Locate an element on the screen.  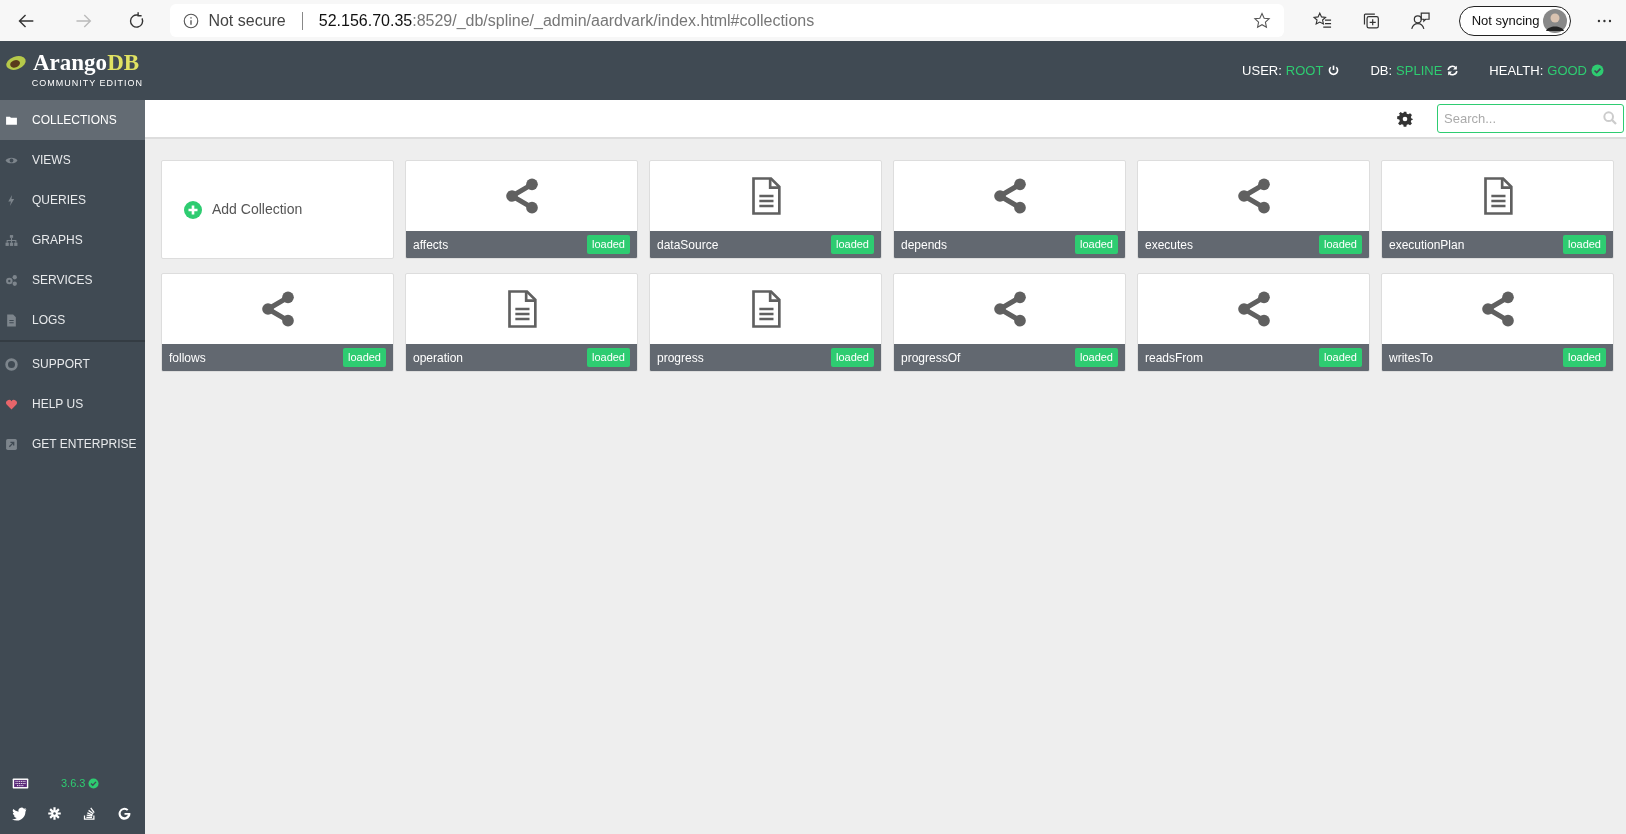
refresh-icon is located at coordinates (1453, 70).